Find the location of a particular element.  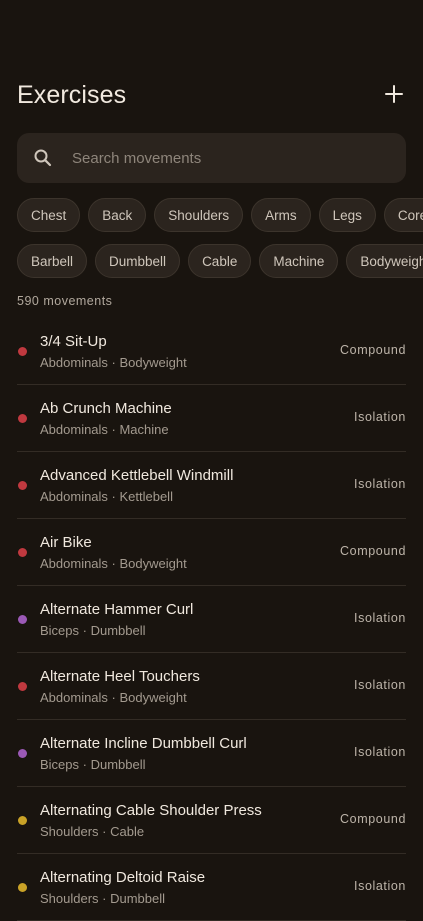

exercise-row: Air Bike Abdominals · Bodyweight Compound is located at coordinates (211, 552).